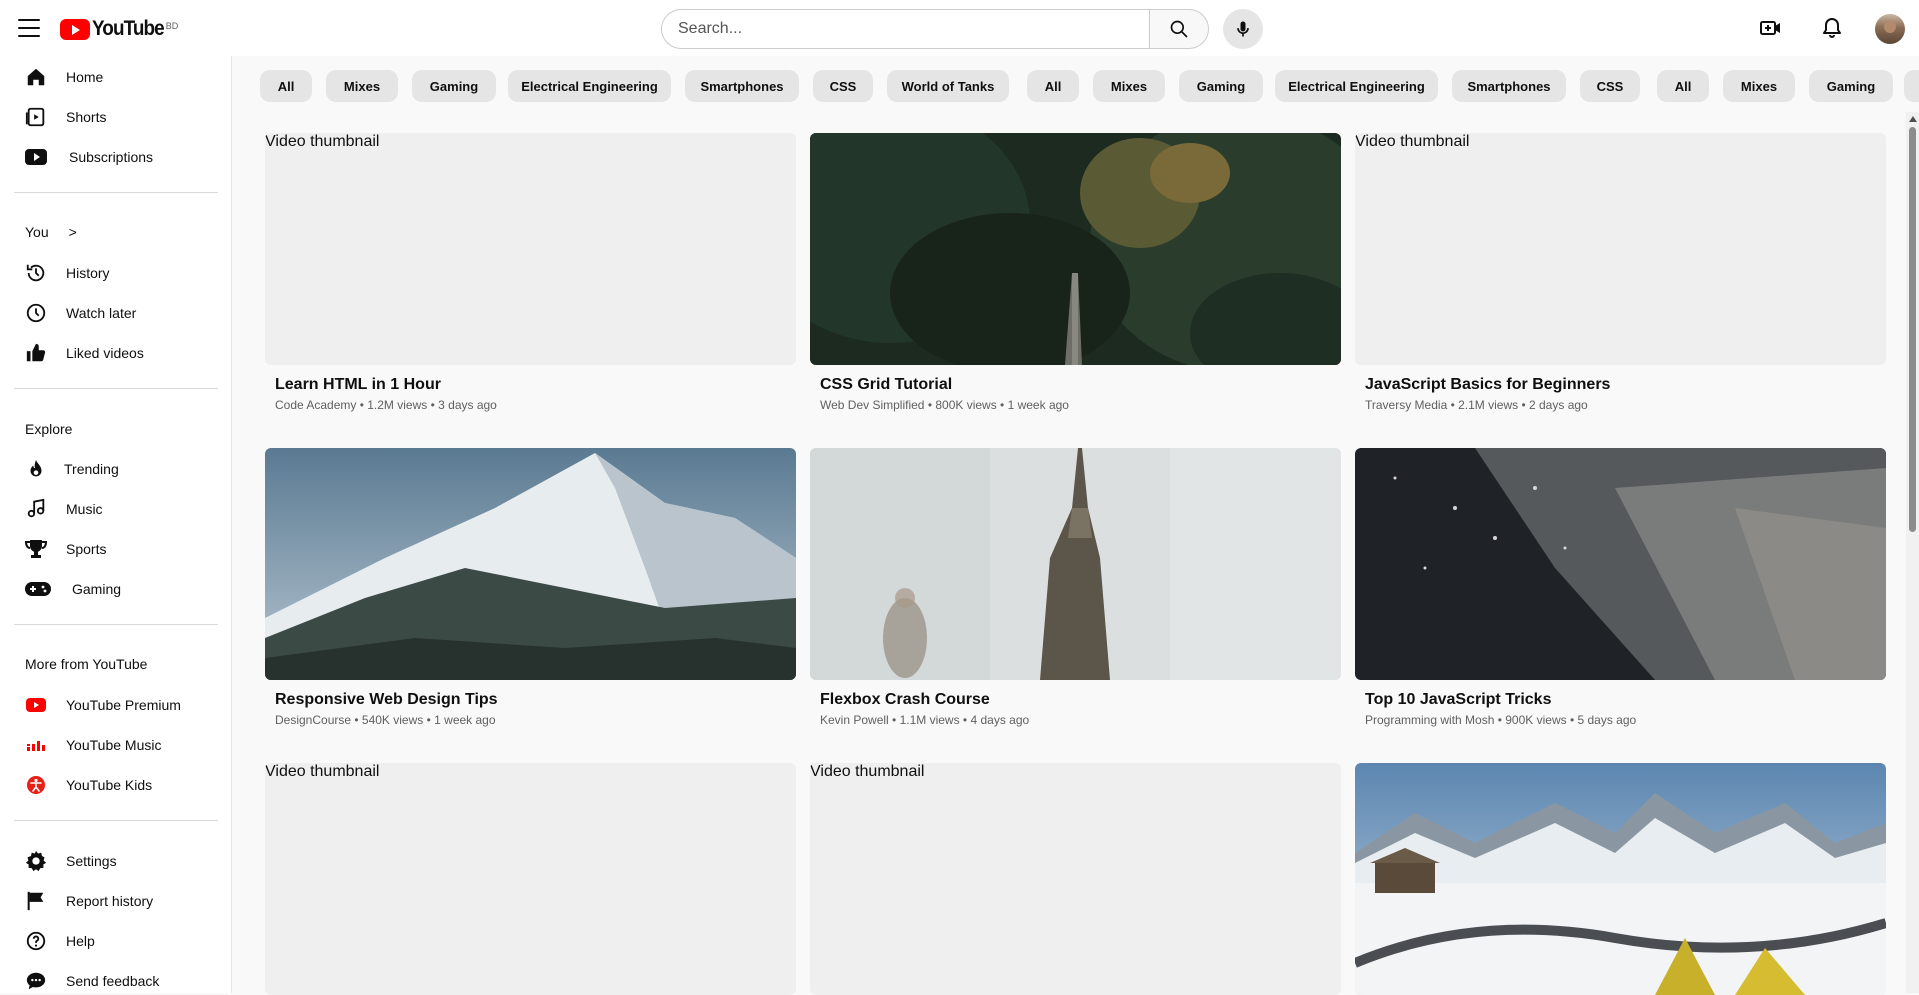 This screenshot has height=995, width=1919. I want to click on page-scrollbar, so click(1912, 552).